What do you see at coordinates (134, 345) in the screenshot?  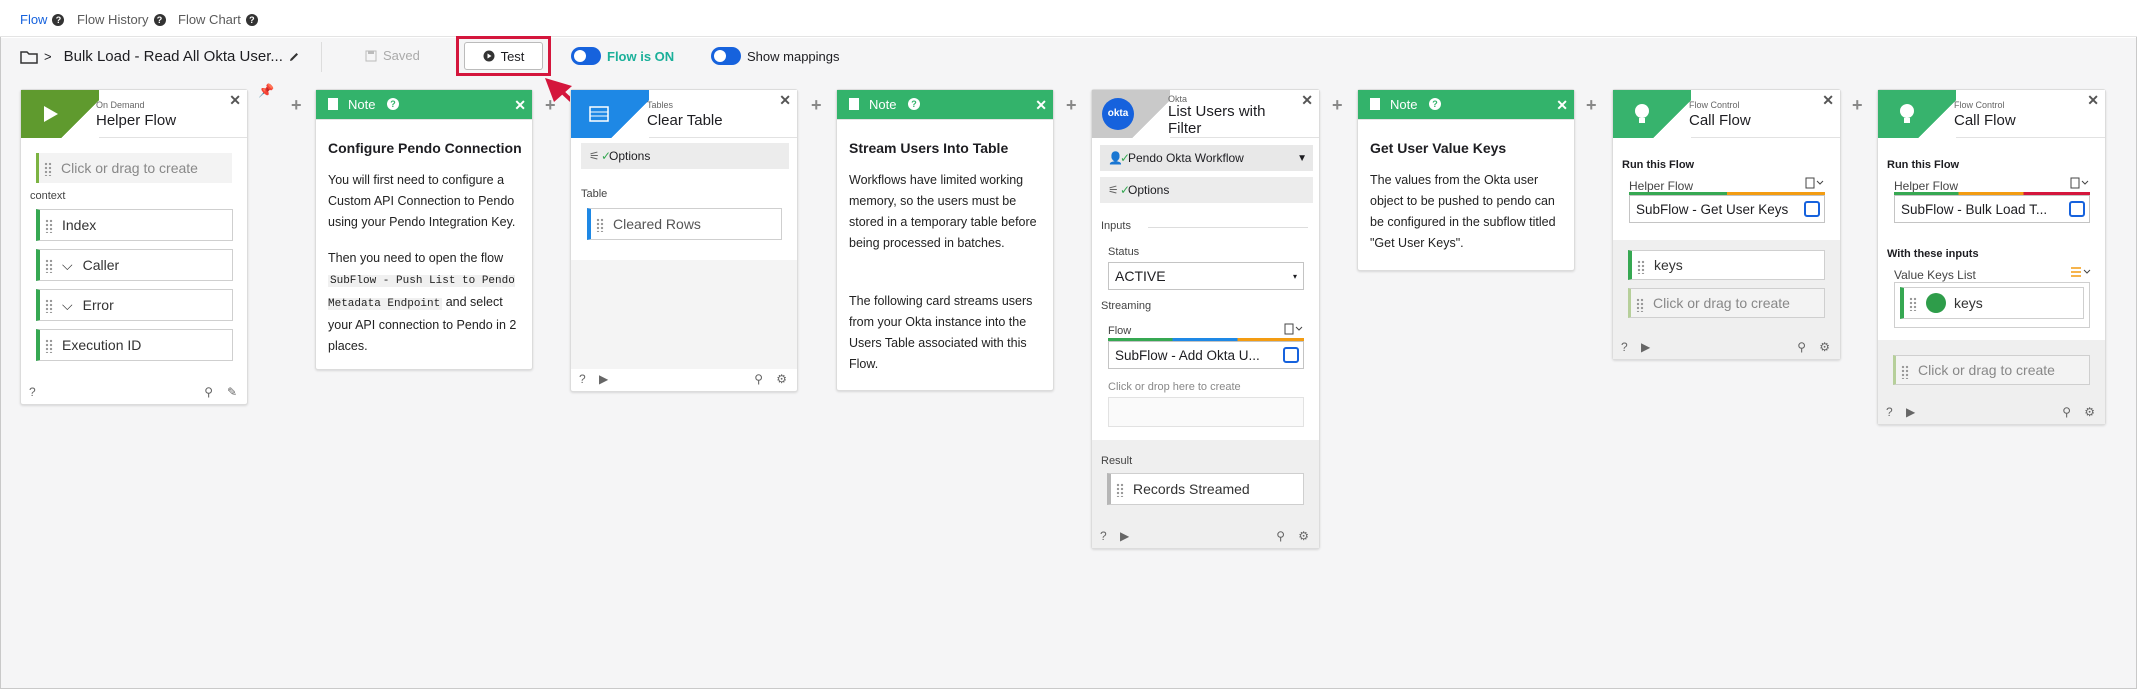 I see `field-execution-id: Execution ID` at bounding box center [134, 345].